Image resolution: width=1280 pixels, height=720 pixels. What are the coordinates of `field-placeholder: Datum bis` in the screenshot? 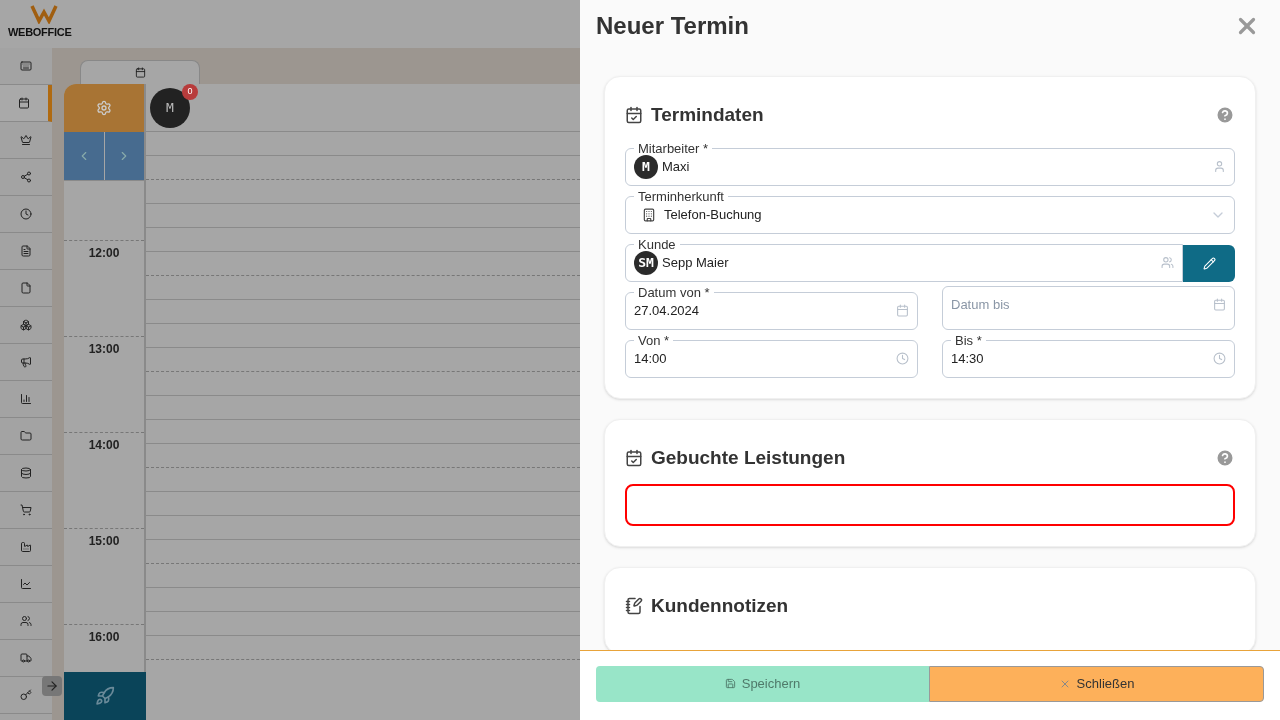 It's located at (981, 304).